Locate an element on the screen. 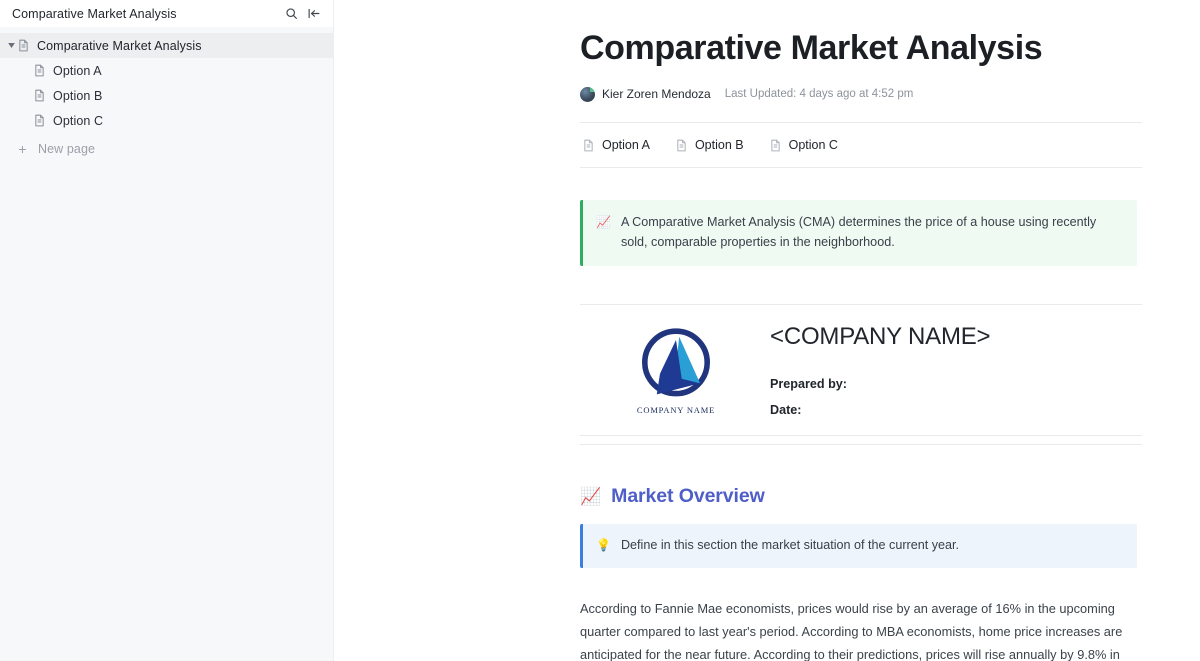 The height and width of the screenshot is (661, 1200). new-page-label: New page is located at coordinates (67, 148).